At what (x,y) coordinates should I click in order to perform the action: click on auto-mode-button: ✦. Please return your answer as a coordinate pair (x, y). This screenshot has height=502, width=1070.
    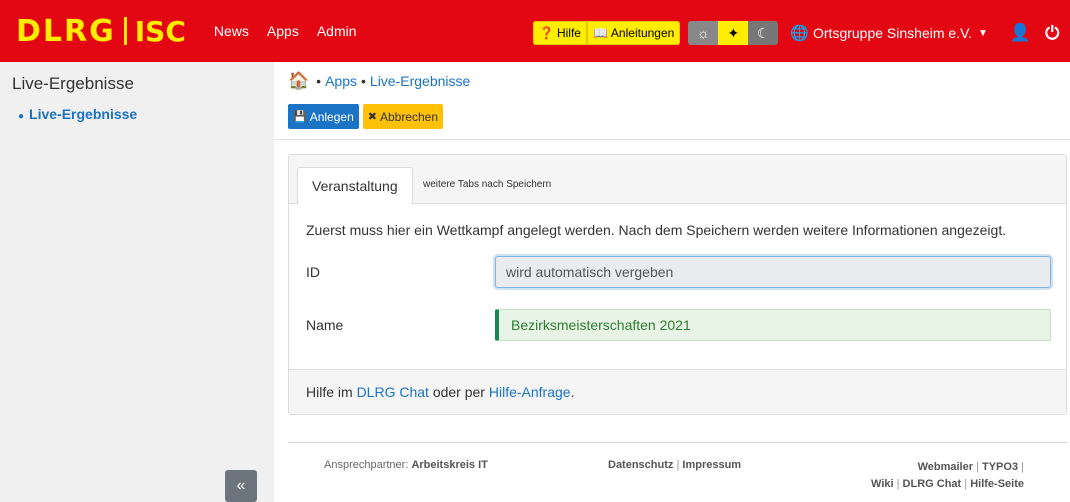
    Looking at the image, I should click on (733, 33).